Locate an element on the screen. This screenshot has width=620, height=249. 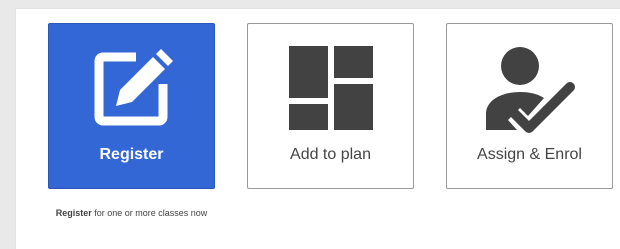
add-to-plan-label: Add to plan is located at coordinates (330, 154).